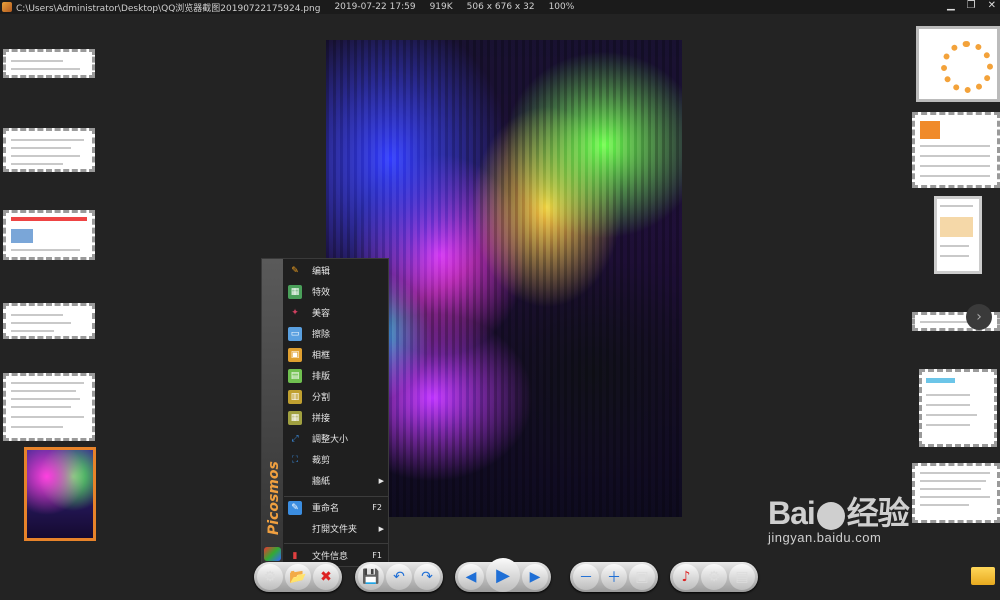 The width and height of the screenshot is (1000, 600). Describe the element at coordinates (979, 317) in the screenshot. I see `next-thumbnail-arrow: ›` at that location.